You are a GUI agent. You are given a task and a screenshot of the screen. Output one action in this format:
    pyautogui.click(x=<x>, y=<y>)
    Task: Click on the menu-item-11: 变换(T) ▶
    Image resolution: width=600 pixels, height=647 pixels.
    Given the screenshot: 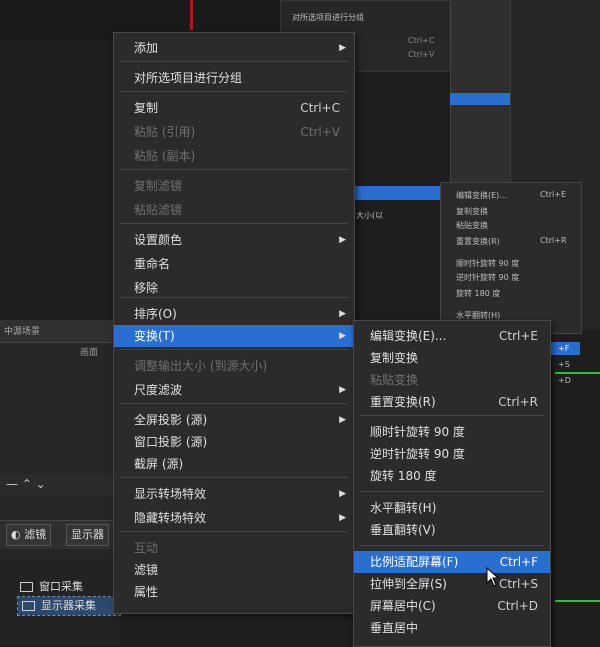 What is the action you would take?
    pyautogui.click(x=234, y=336)
    